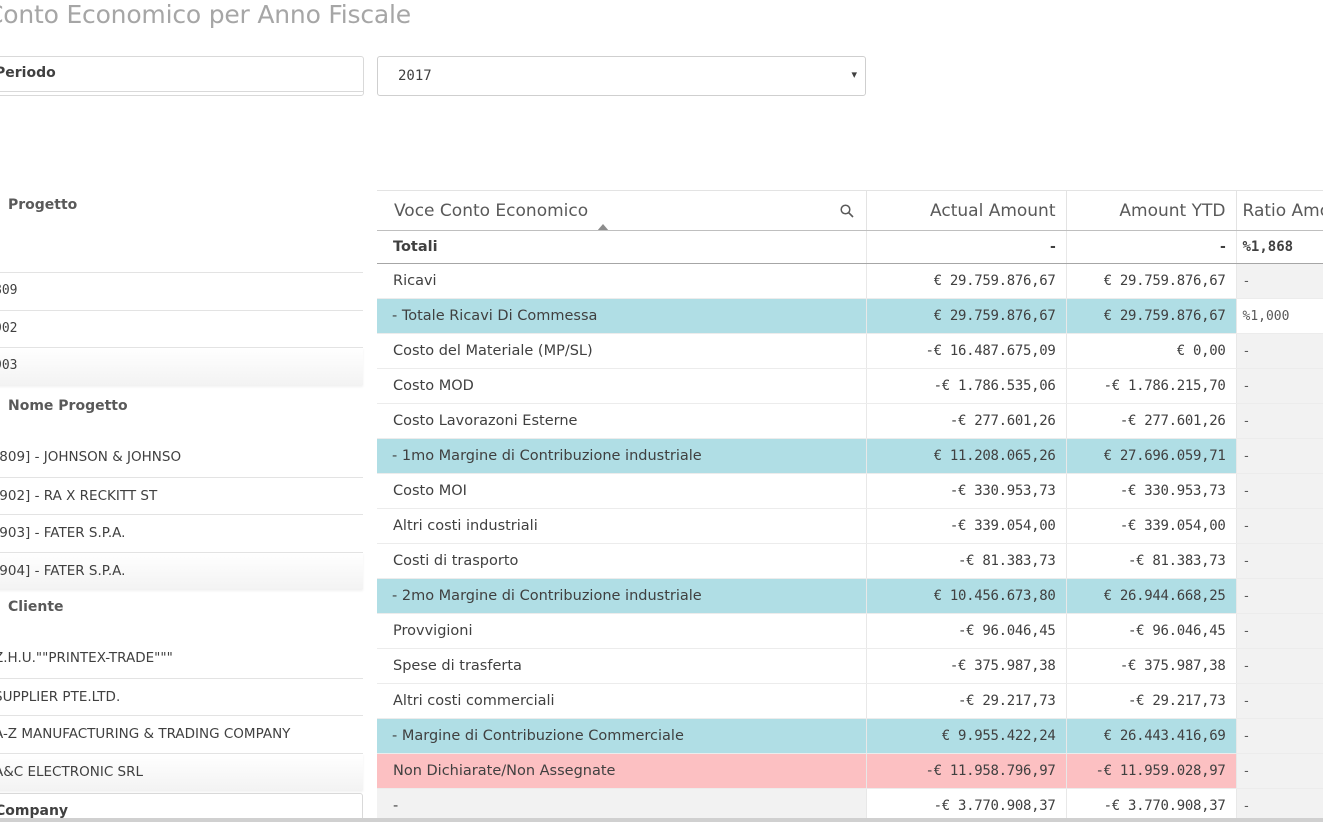  Describe the element at coordinates (622, 771) in the screenshot. I see `row-label: Non Dichiarate/Non Assegnate` at that location.